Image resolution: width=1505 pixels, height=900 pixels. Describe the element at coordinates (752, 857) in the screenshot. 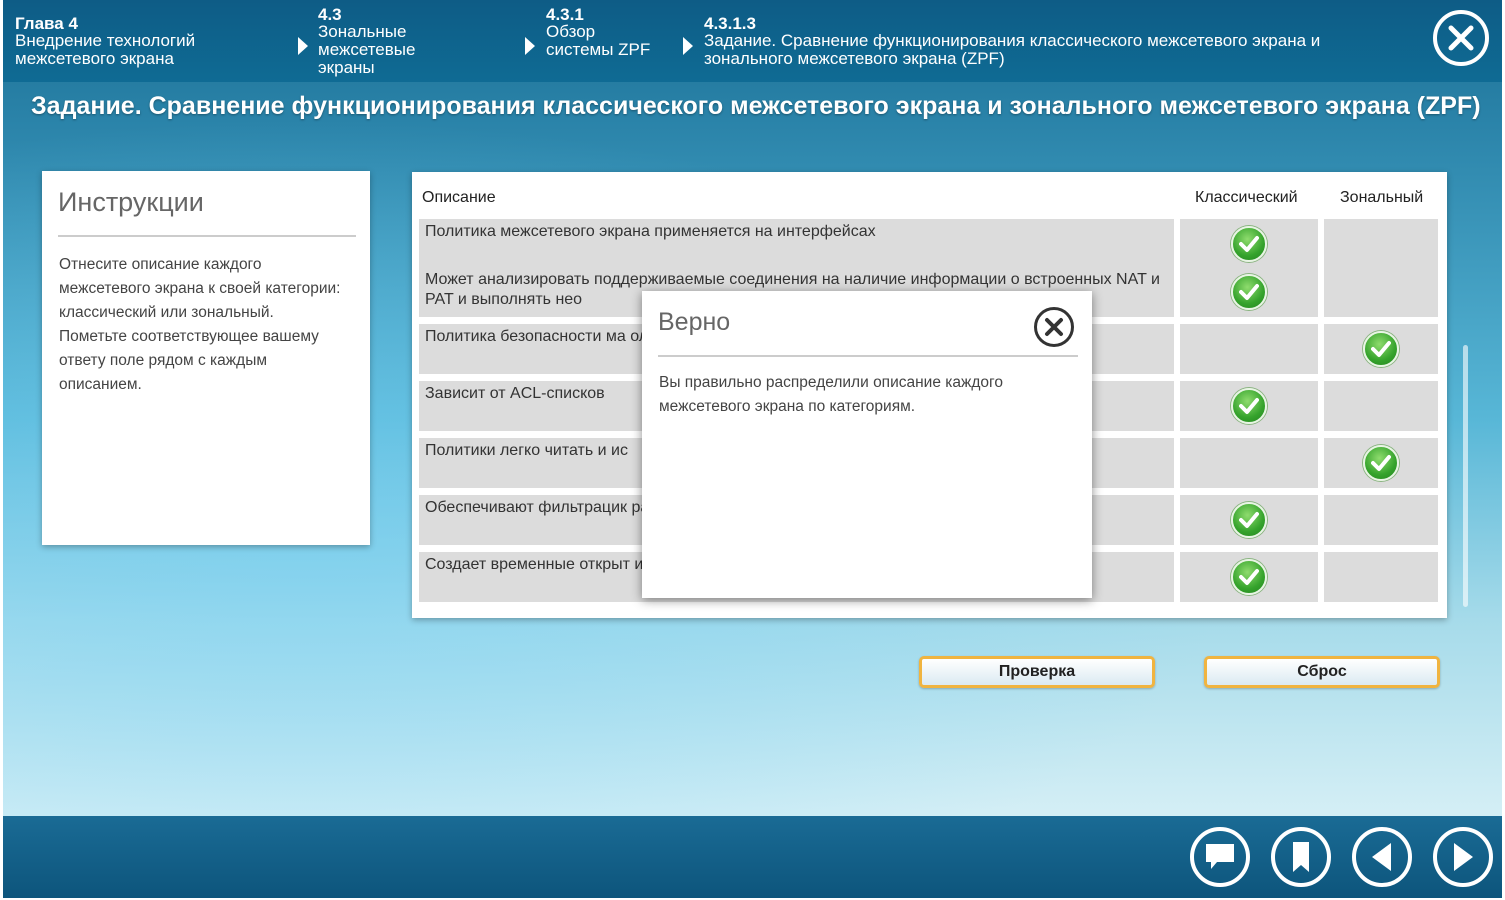

I see `footer-nav` at that location.